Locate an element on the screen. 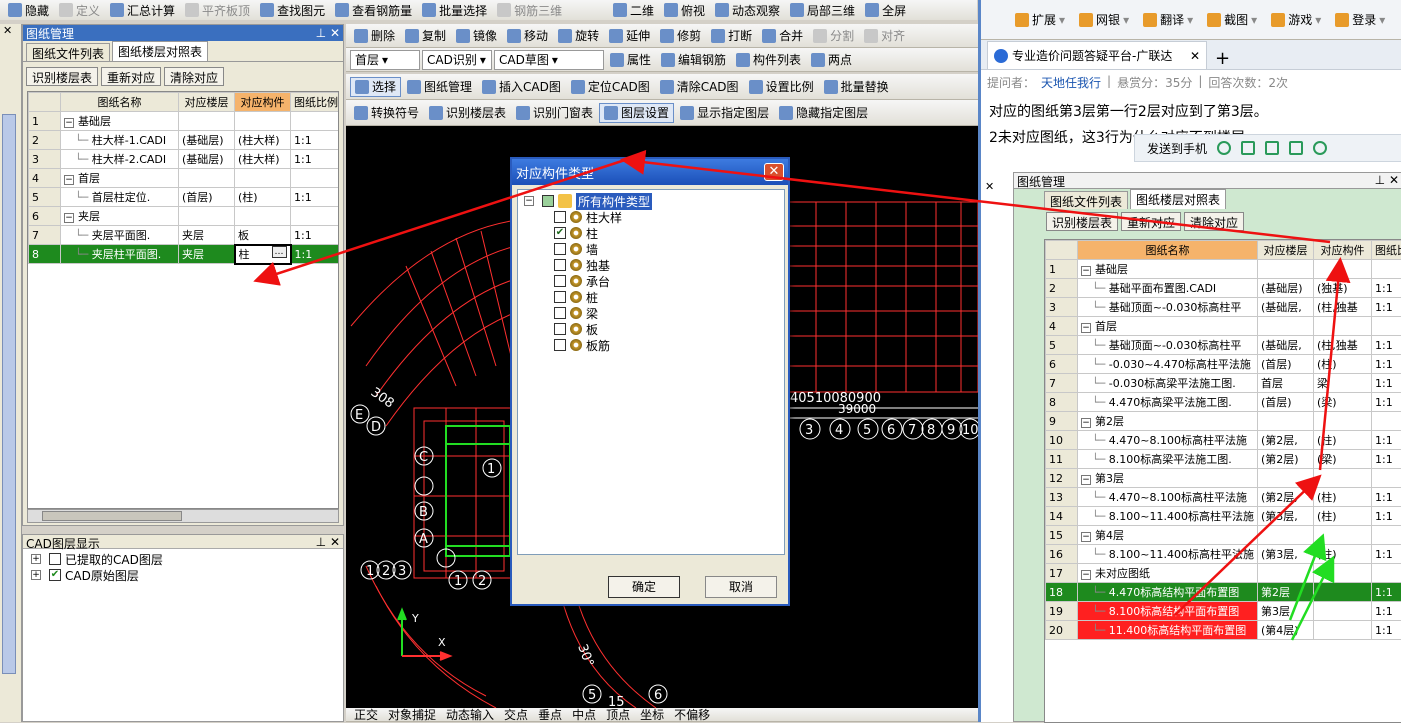  view-button-3: 局部三维 is located at coordinates (822, 10).